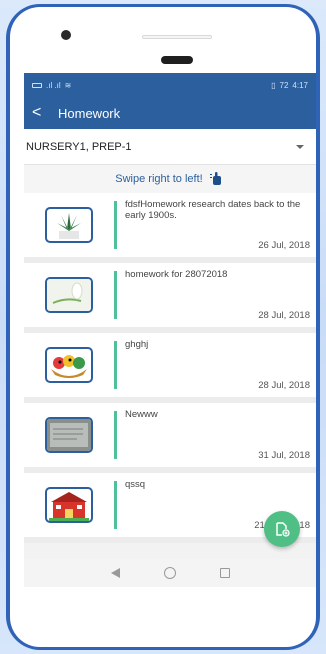 Image resolution: width=326 pixels, height=654 pixels. What do you see at coordinates (69, 295) in the screenshot?
I see `flower-icon` at bounding box center [69, 295].